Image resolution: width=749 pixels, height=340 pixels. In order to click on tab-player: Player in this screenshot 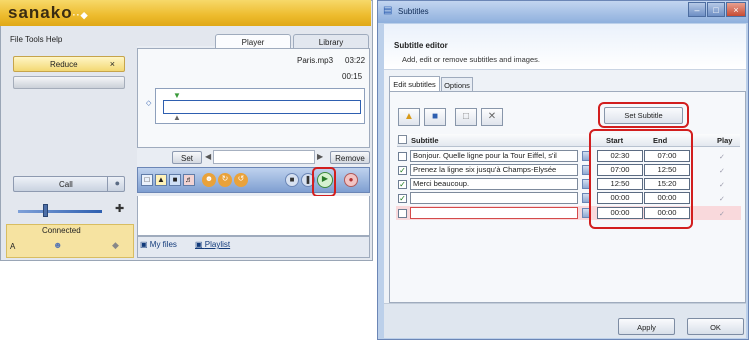, I will do `click(253, 41)`.